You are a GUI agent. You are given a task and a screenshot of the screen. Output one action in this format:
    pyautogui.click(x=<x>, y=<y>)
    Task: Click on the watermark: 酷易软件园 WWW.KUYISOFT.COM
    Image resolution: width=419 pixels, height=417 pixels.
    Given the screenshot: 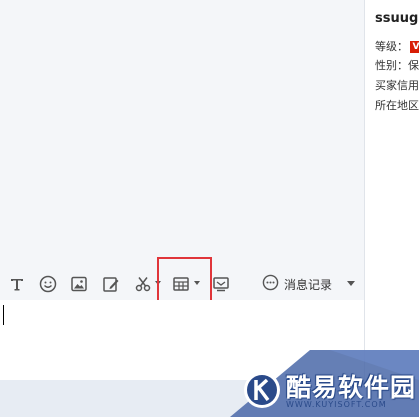 What is the action you would take?
    pyautogui.click(x=324, y=383)
    